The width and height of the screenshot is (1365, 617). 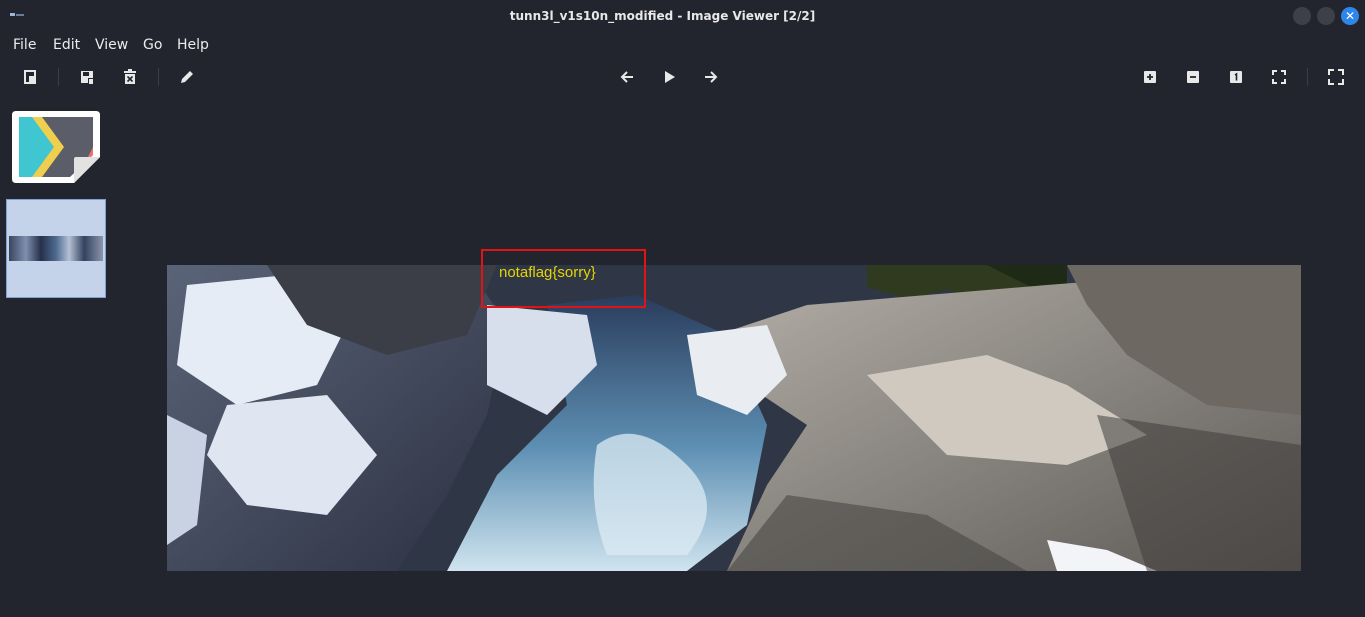 What do you see at coordinates (627, 77) in the screenshot?
I see `previous-icon` at bounding box center [627, 77].